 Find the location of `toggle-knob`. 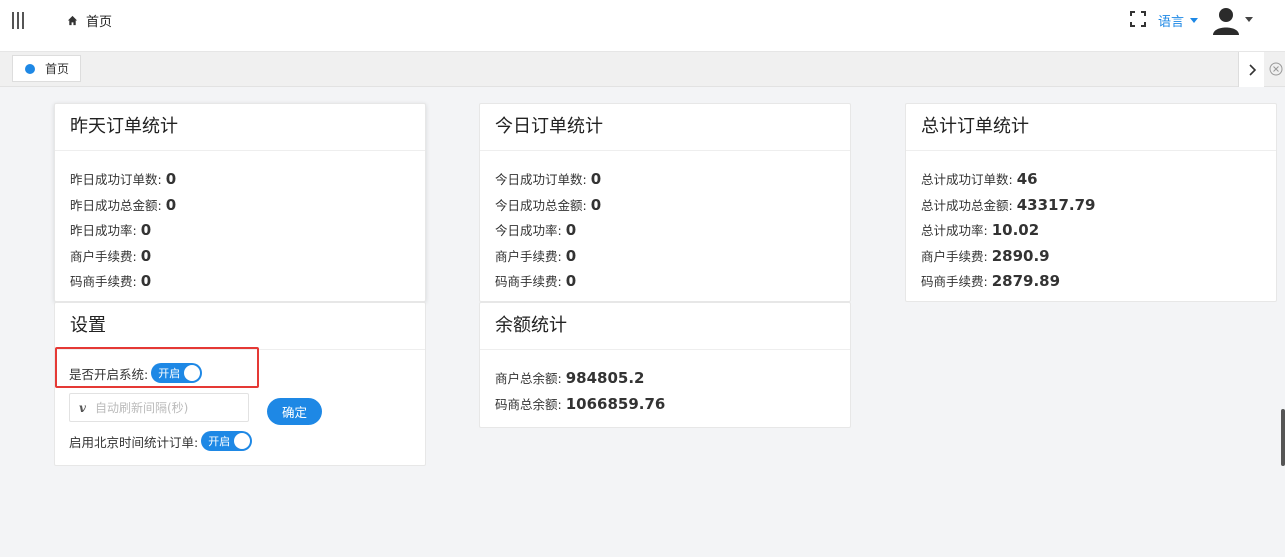

toggle-knob is located at coordinates (242, 441).